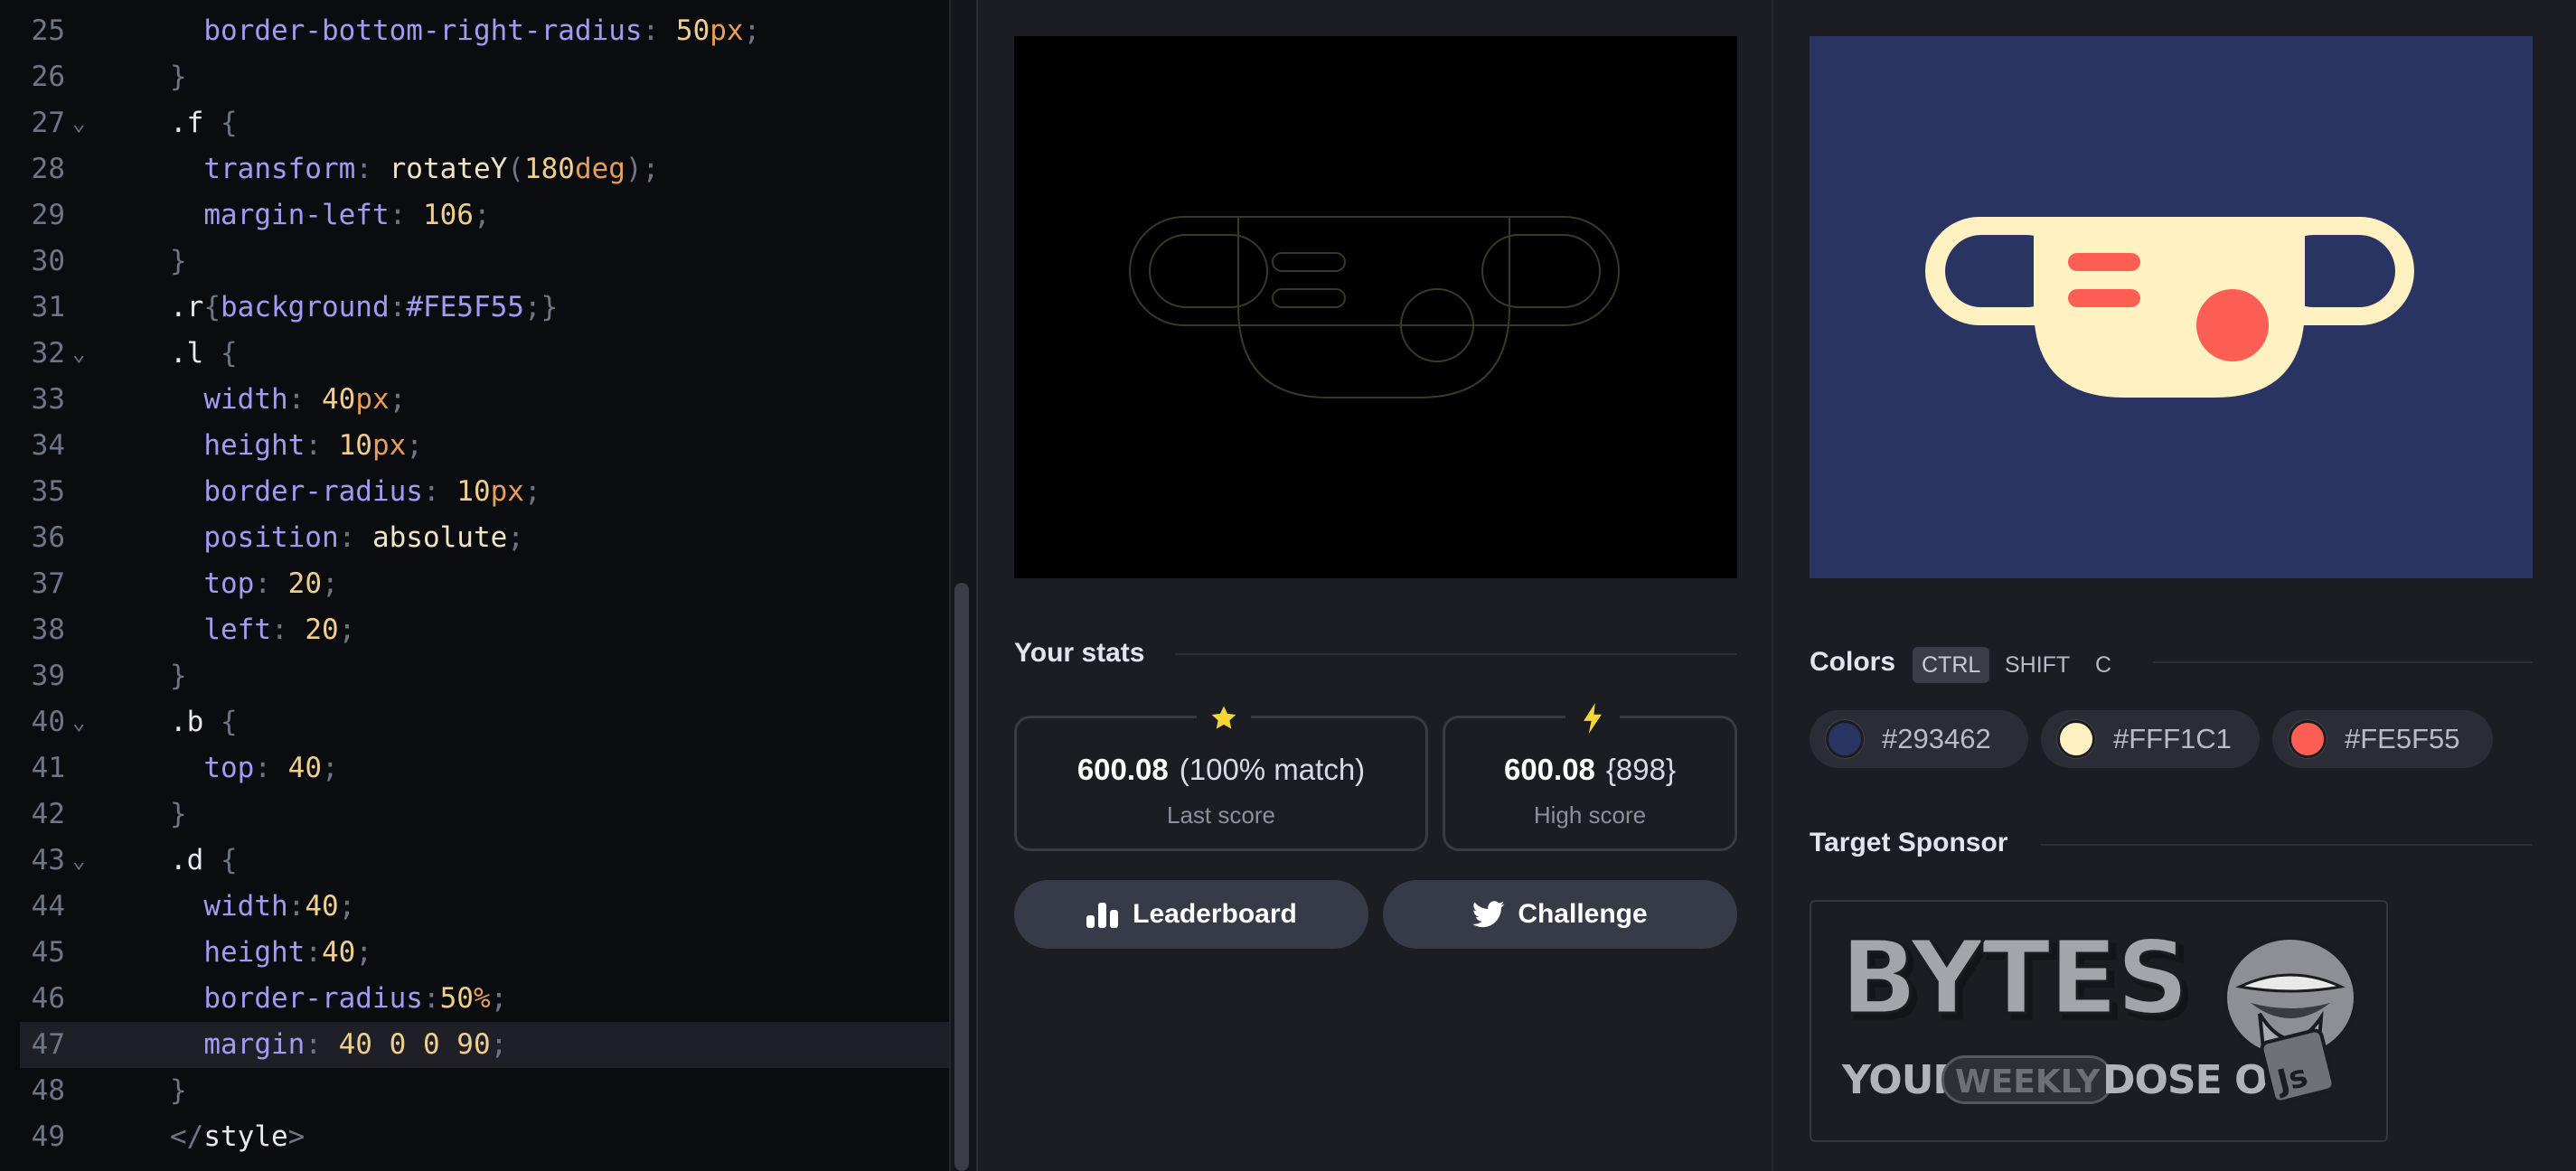 This screenshot has width=2576, height=1171. What do you see at coordinates (475, 953) in the screenshot?
I see `code-line: 45 height:40;` at bounding box center [475, 953].